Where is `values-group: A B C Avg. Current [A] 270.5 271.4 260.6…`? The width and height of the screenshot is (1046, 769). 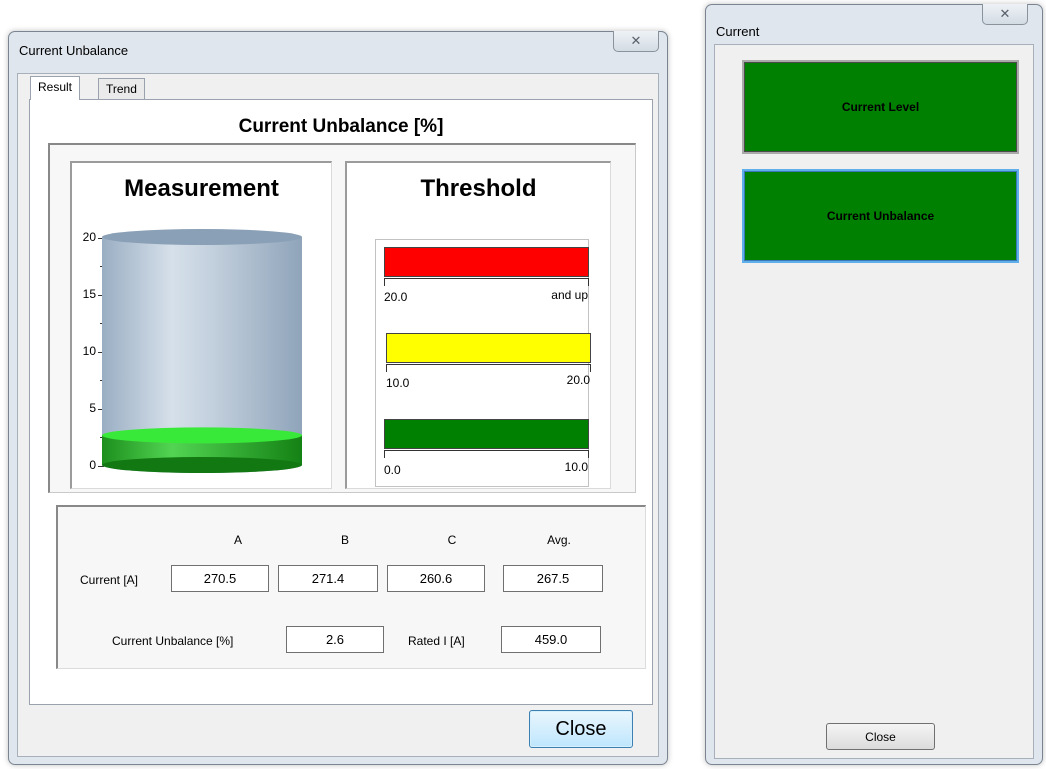 values-group: A B C Avg. Current [A] 270.5 271.4 260.6… is located at coordinates (351, 587).